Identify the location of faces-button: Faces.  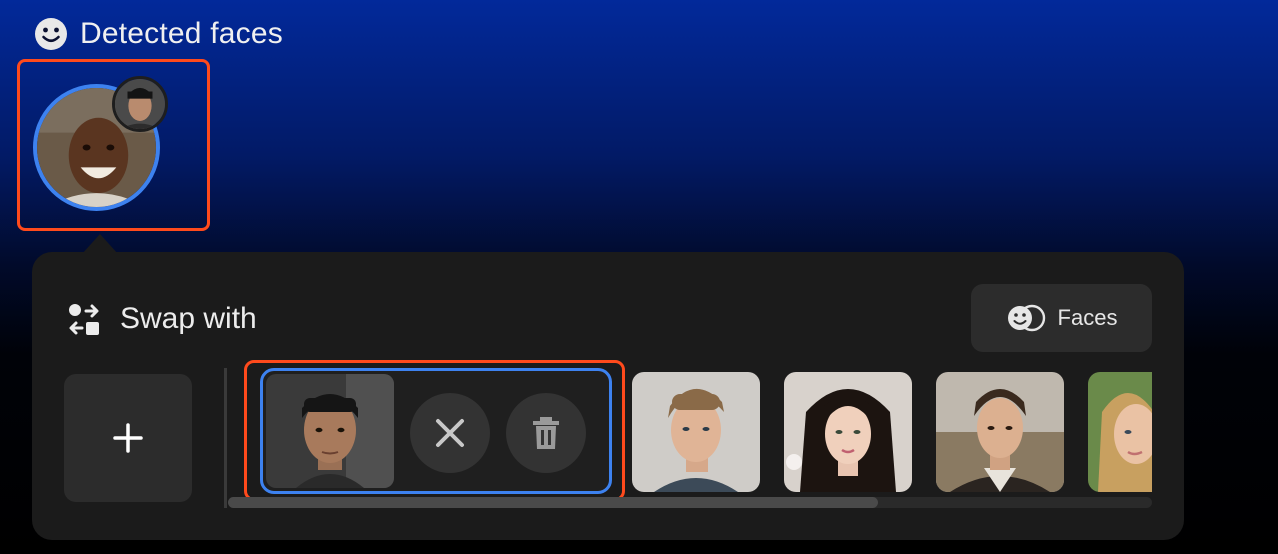
(1061, 318).